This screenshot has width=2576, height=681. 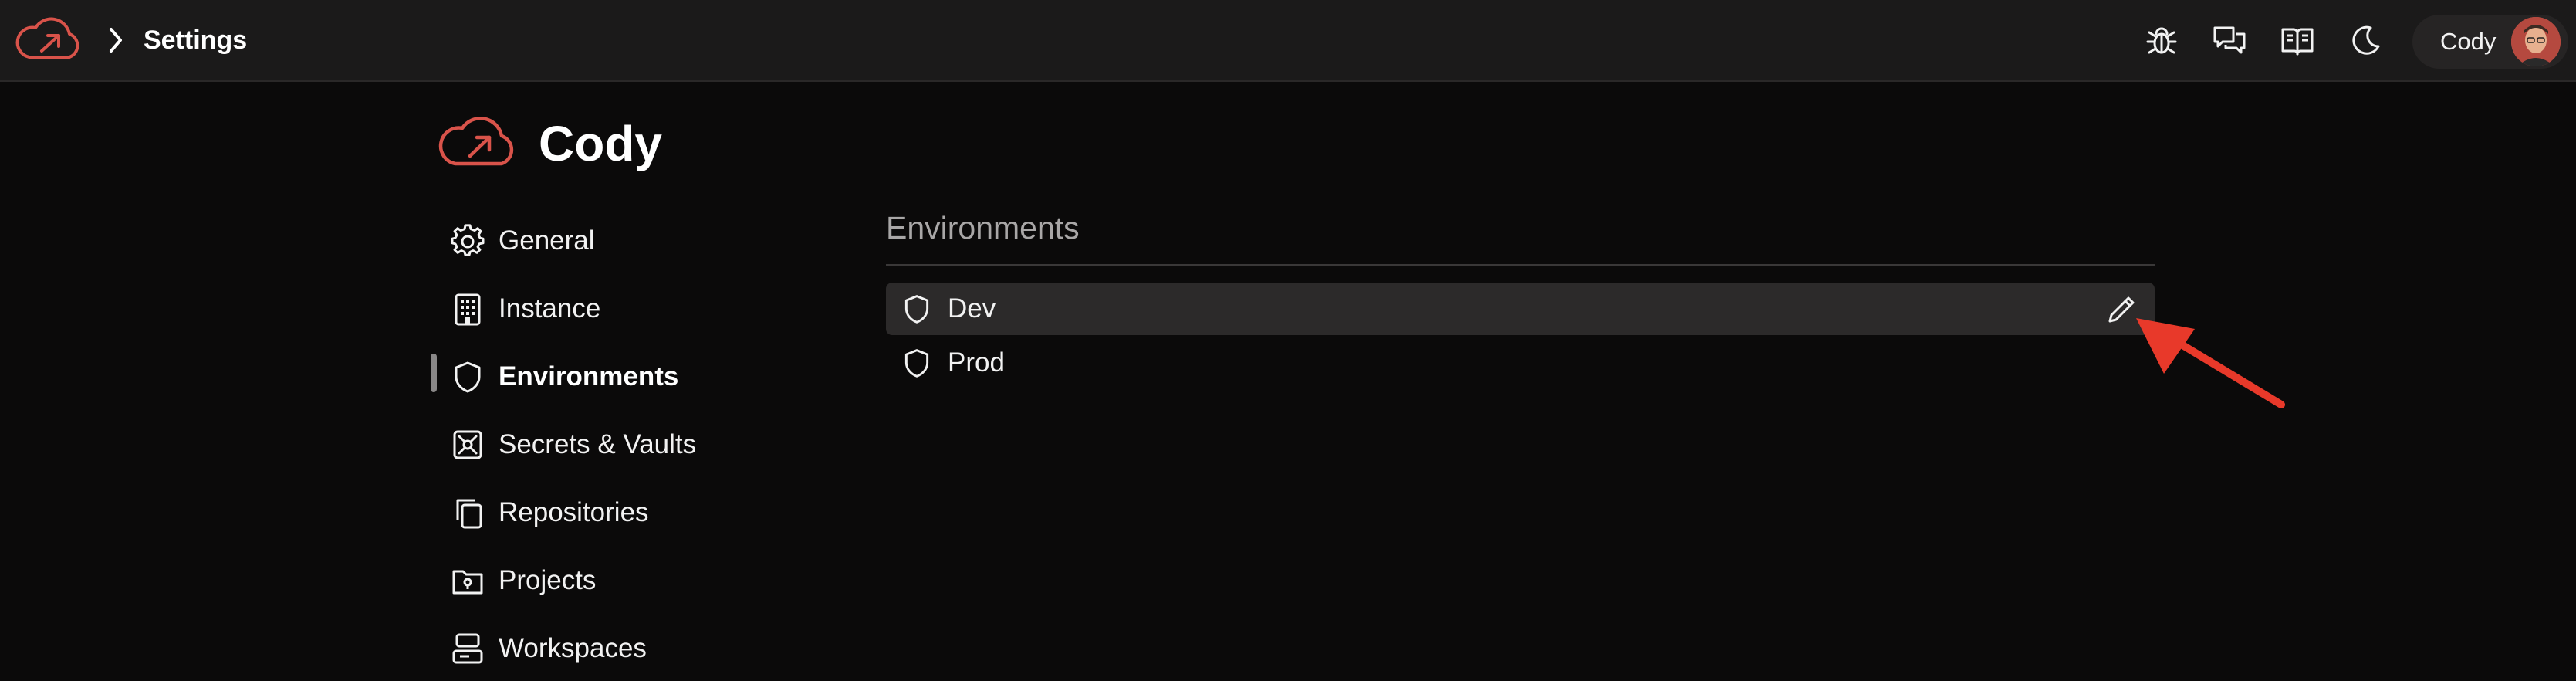 I want to click on moon-icon, so click(x=2365, y=41).